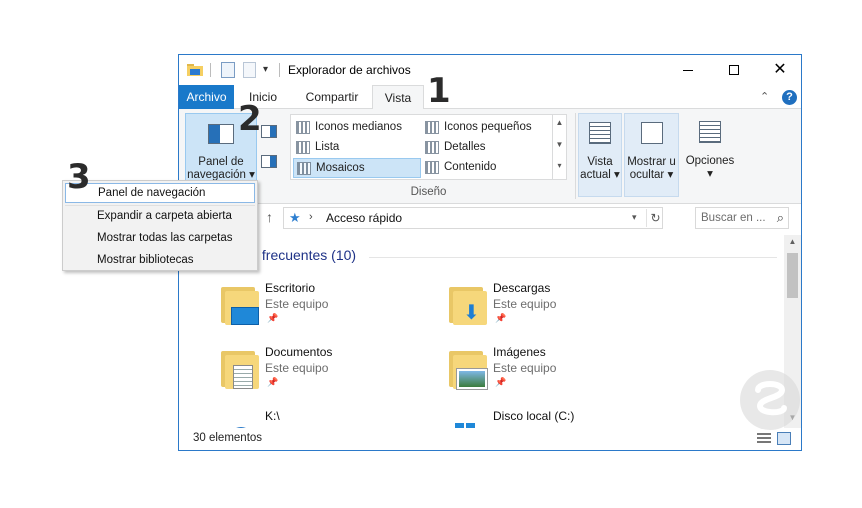 The image size is (862, 508). I want to click on list-item: Escritorio Este equipo 📌, so click(324, 306).